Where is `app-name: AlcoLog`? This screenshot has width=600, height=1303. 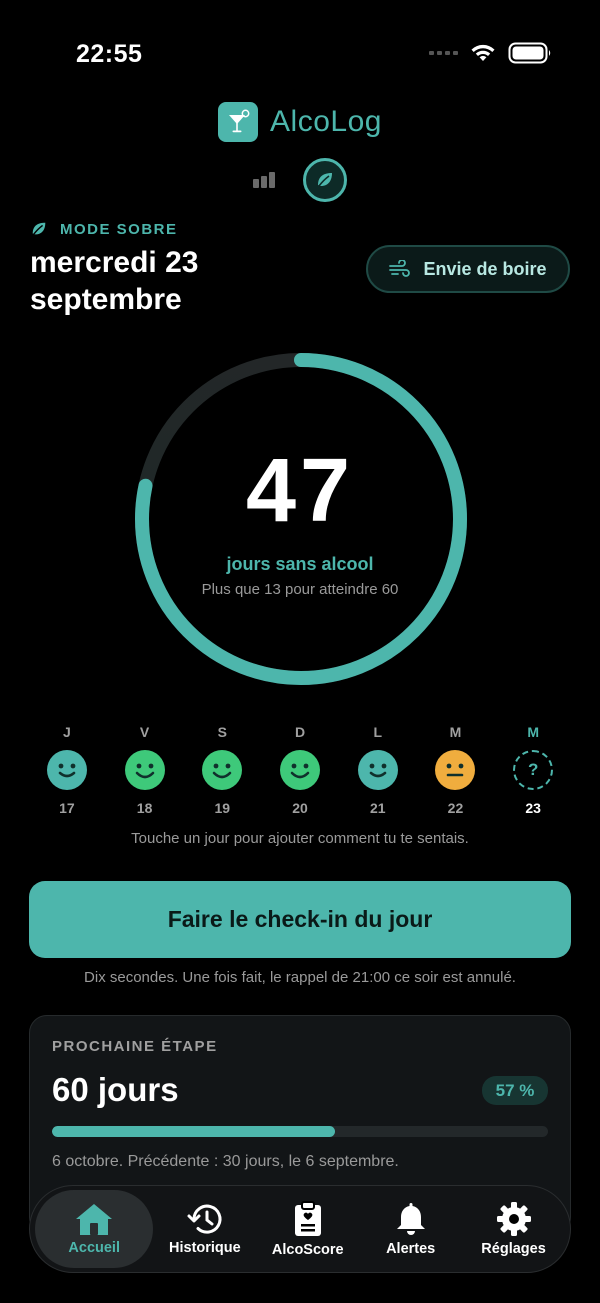 app-name: AlcoLog is located at coordinates (326, 121).